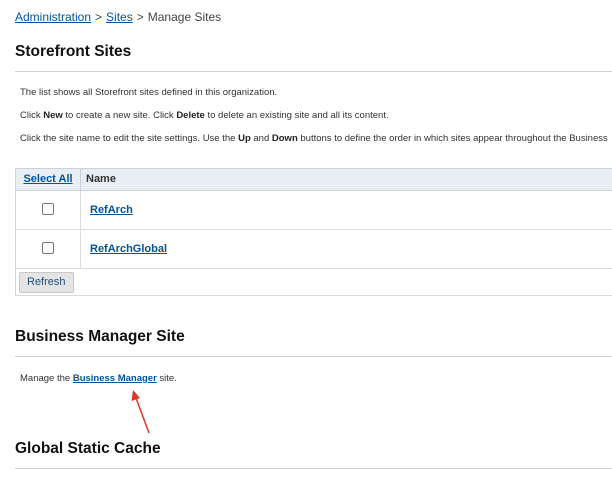  I want to click on global-static-cache-heading: Global Static Cache, so click(88, 448).